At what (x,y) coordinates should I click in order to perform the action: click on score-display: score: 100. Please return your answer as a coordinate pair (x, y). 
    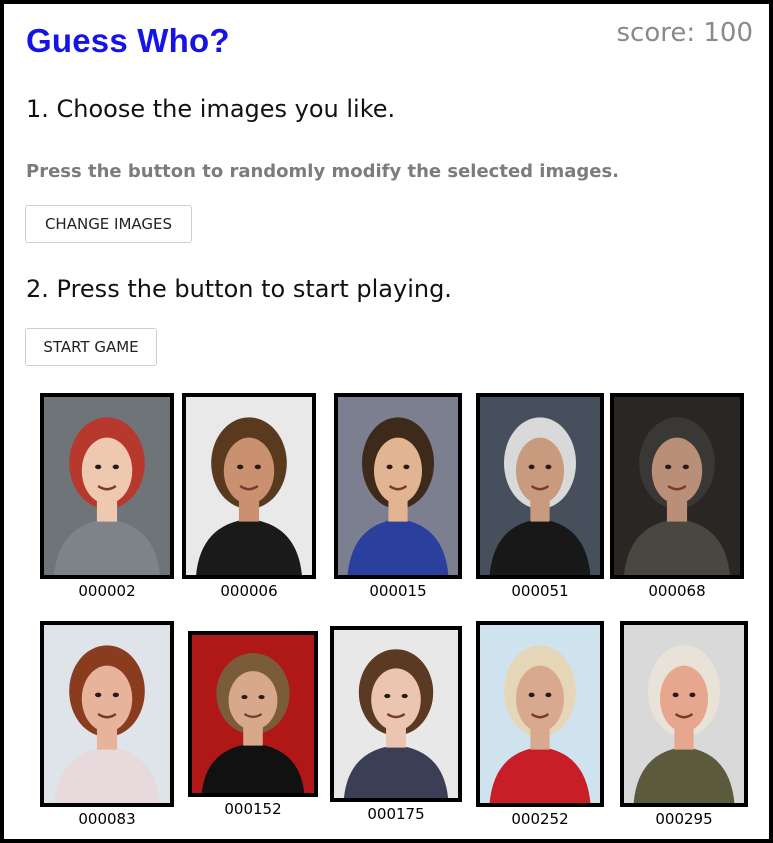
    Looking at the image, I should click on (684, 33).